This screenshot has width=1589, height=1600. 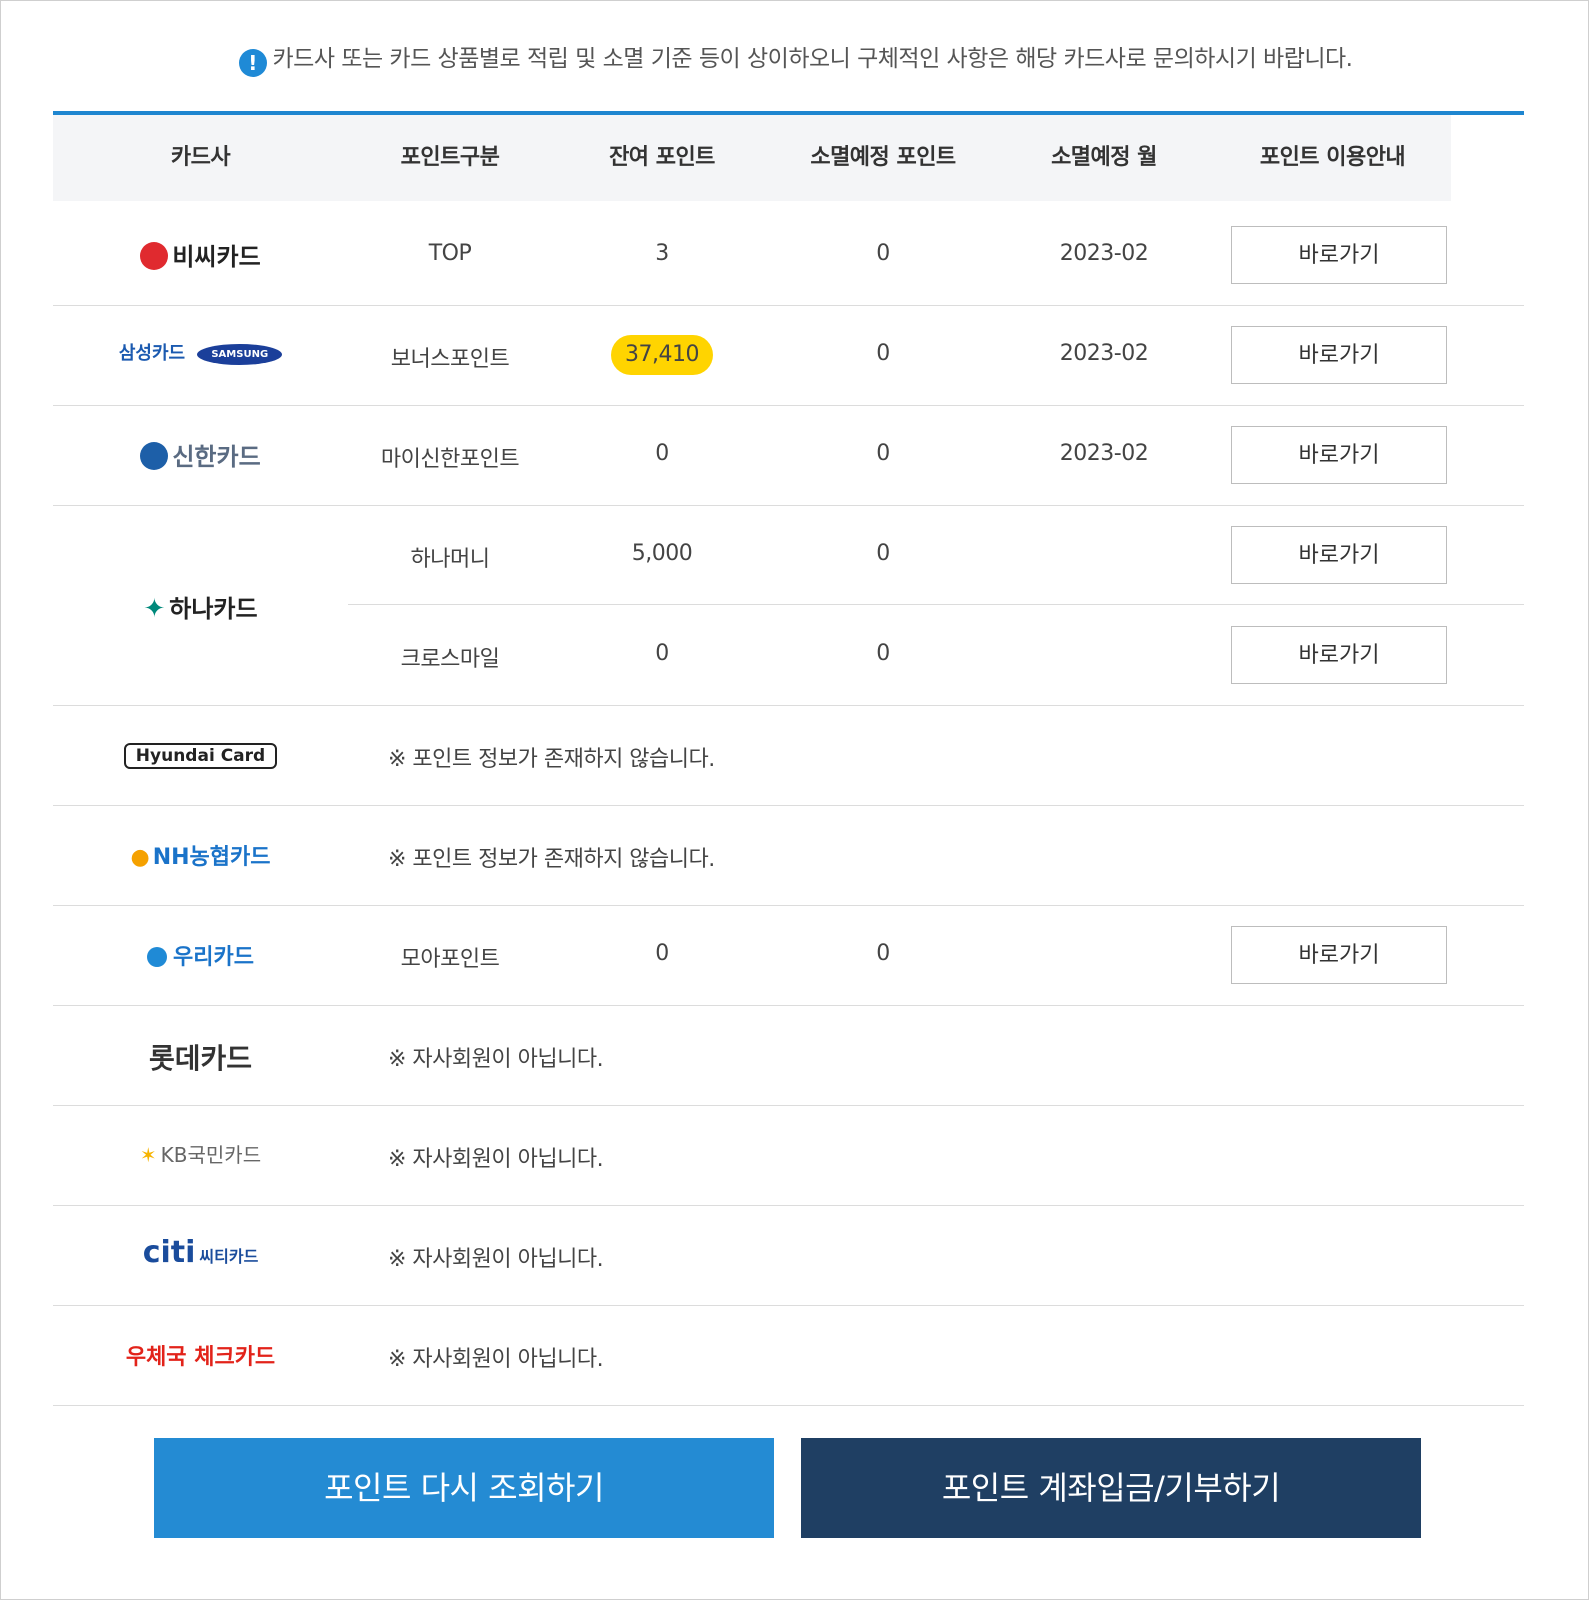 What do you see at coordinates (450, 459) in the screenshot?
I see `point-type: 마이신한포인트` at bounding box center [450, 459].